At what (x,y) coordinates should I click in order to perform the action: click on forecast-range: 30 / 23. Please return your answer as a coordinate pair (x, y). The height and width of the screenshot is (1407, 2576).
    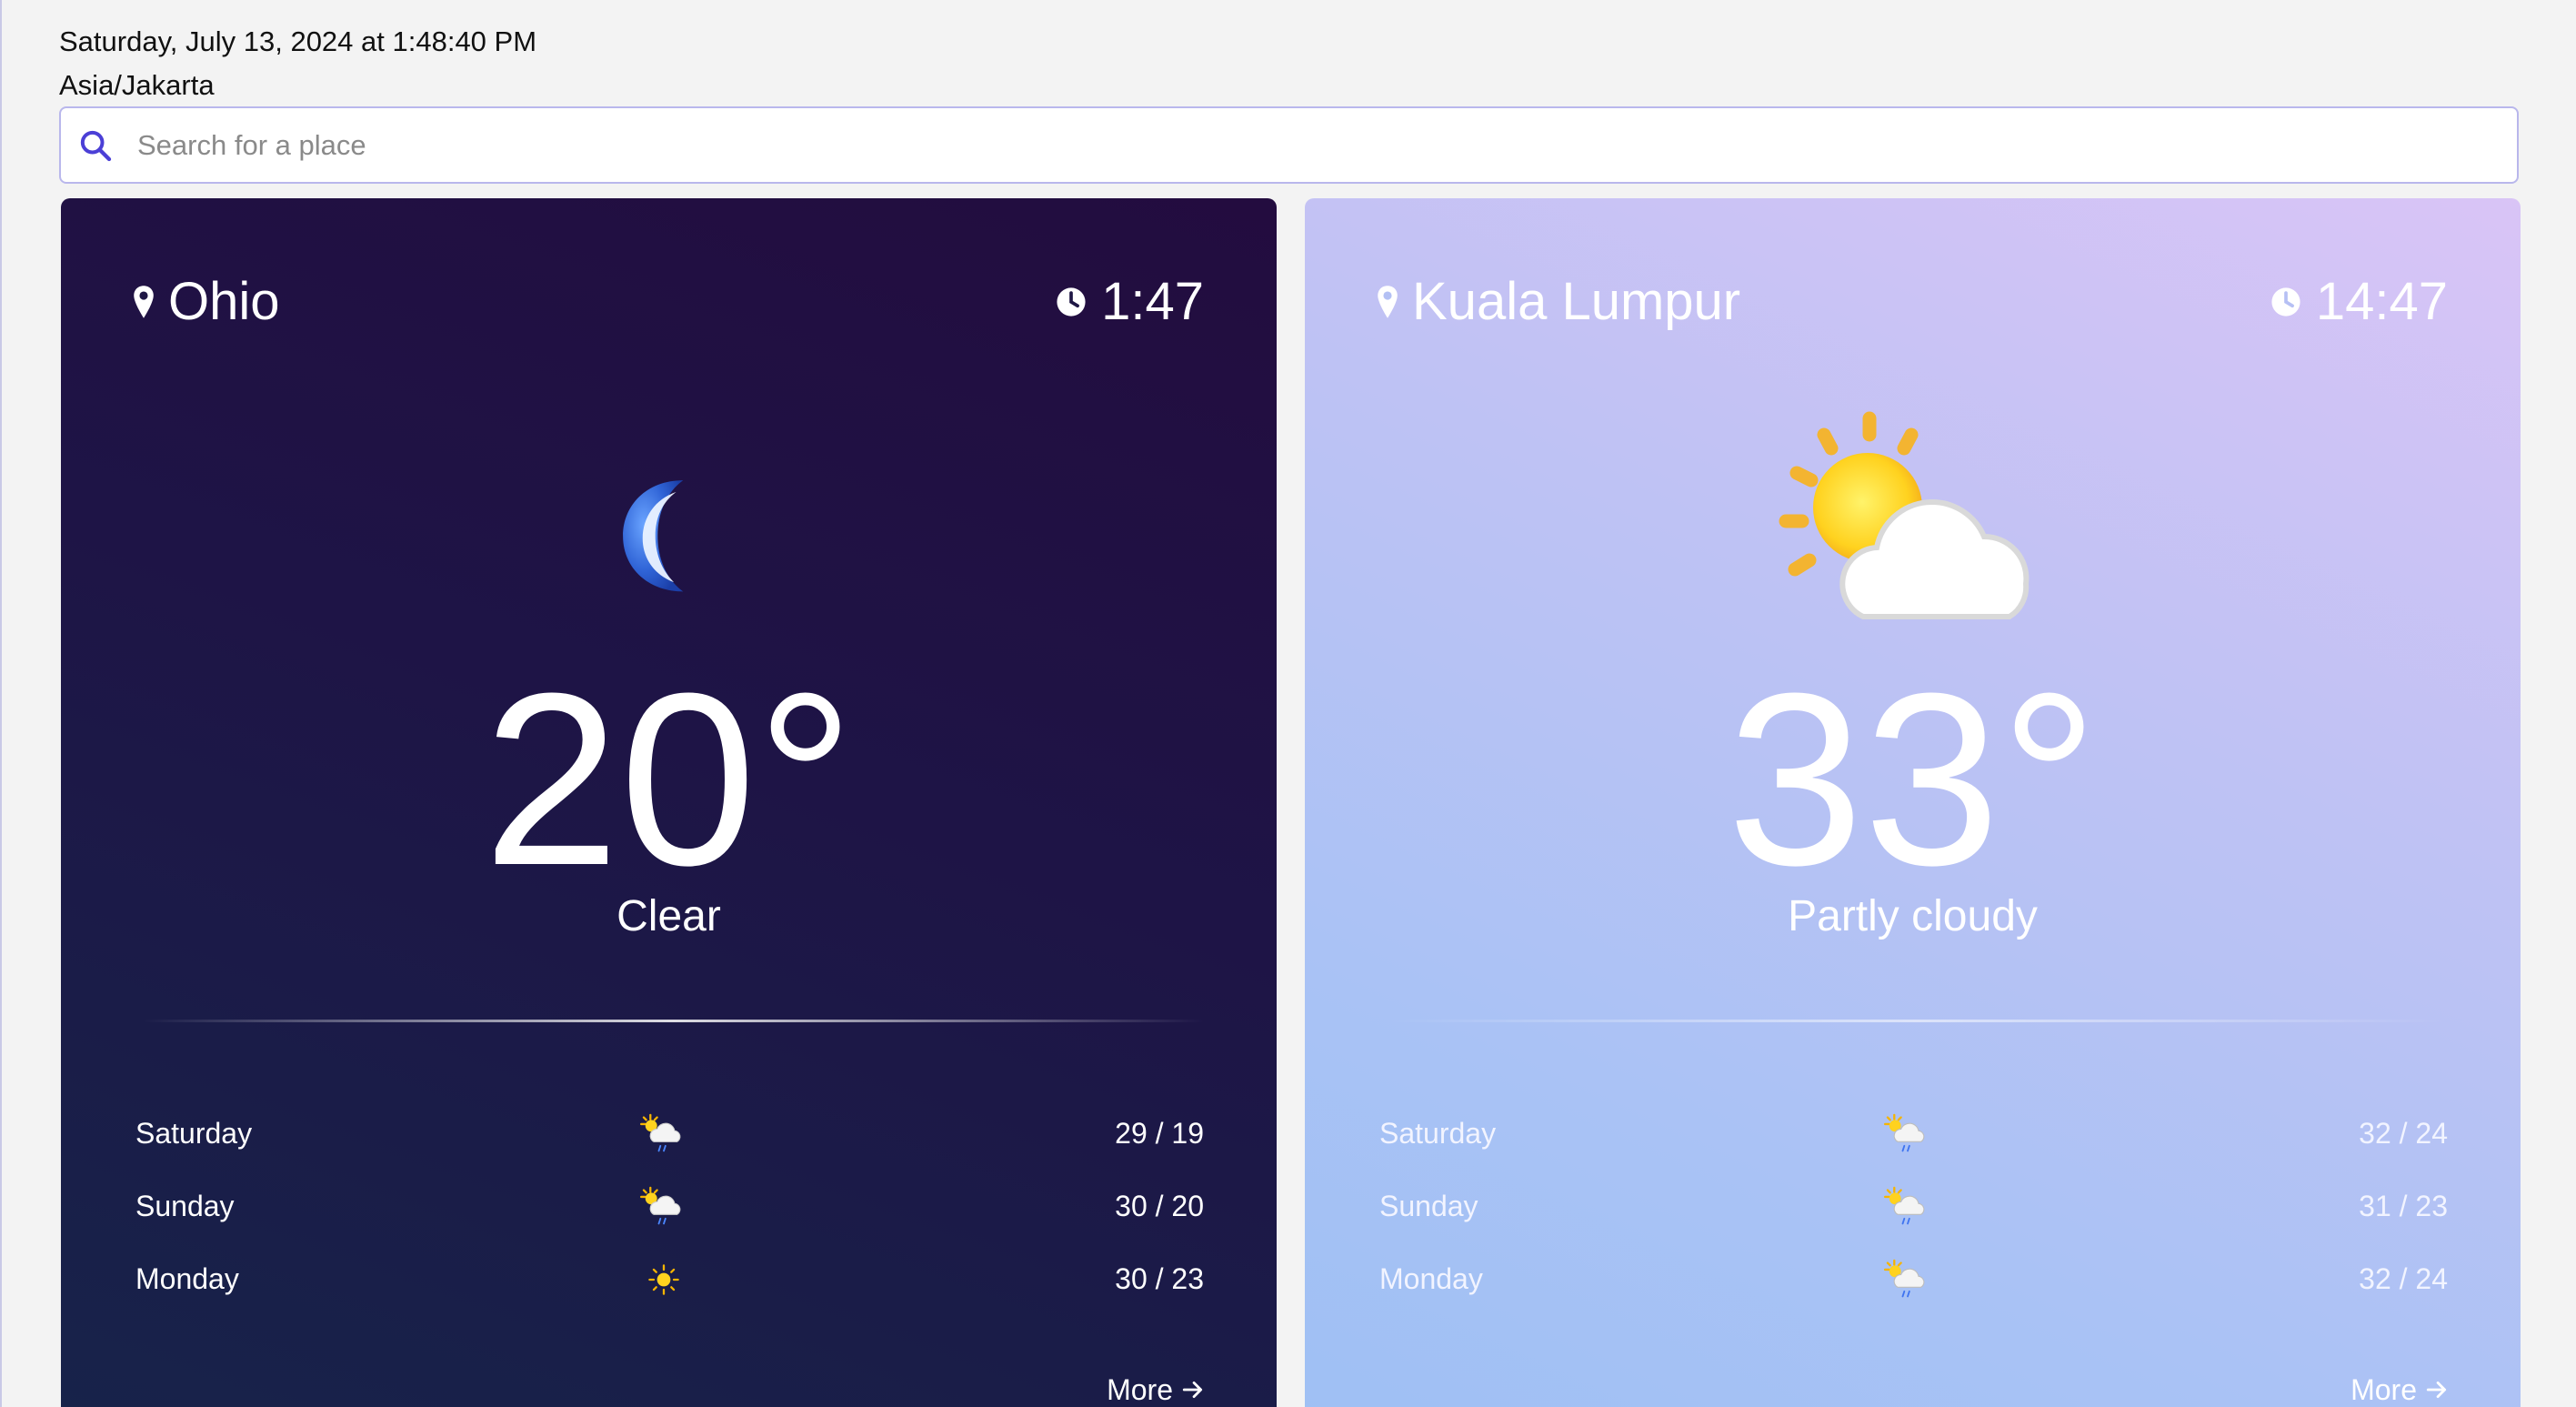
    Looking at the image, I should click on (1159, 1278).